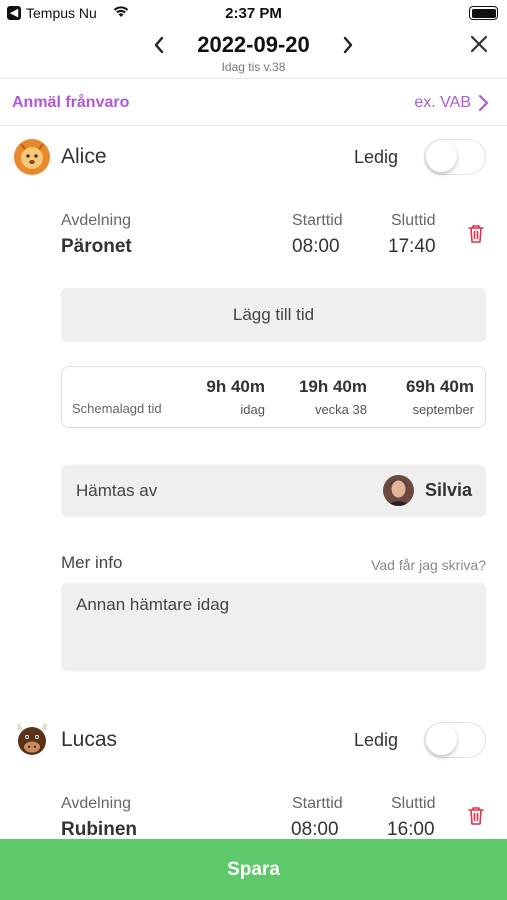  I want to click on save-button: Spara, so click(253, 869).